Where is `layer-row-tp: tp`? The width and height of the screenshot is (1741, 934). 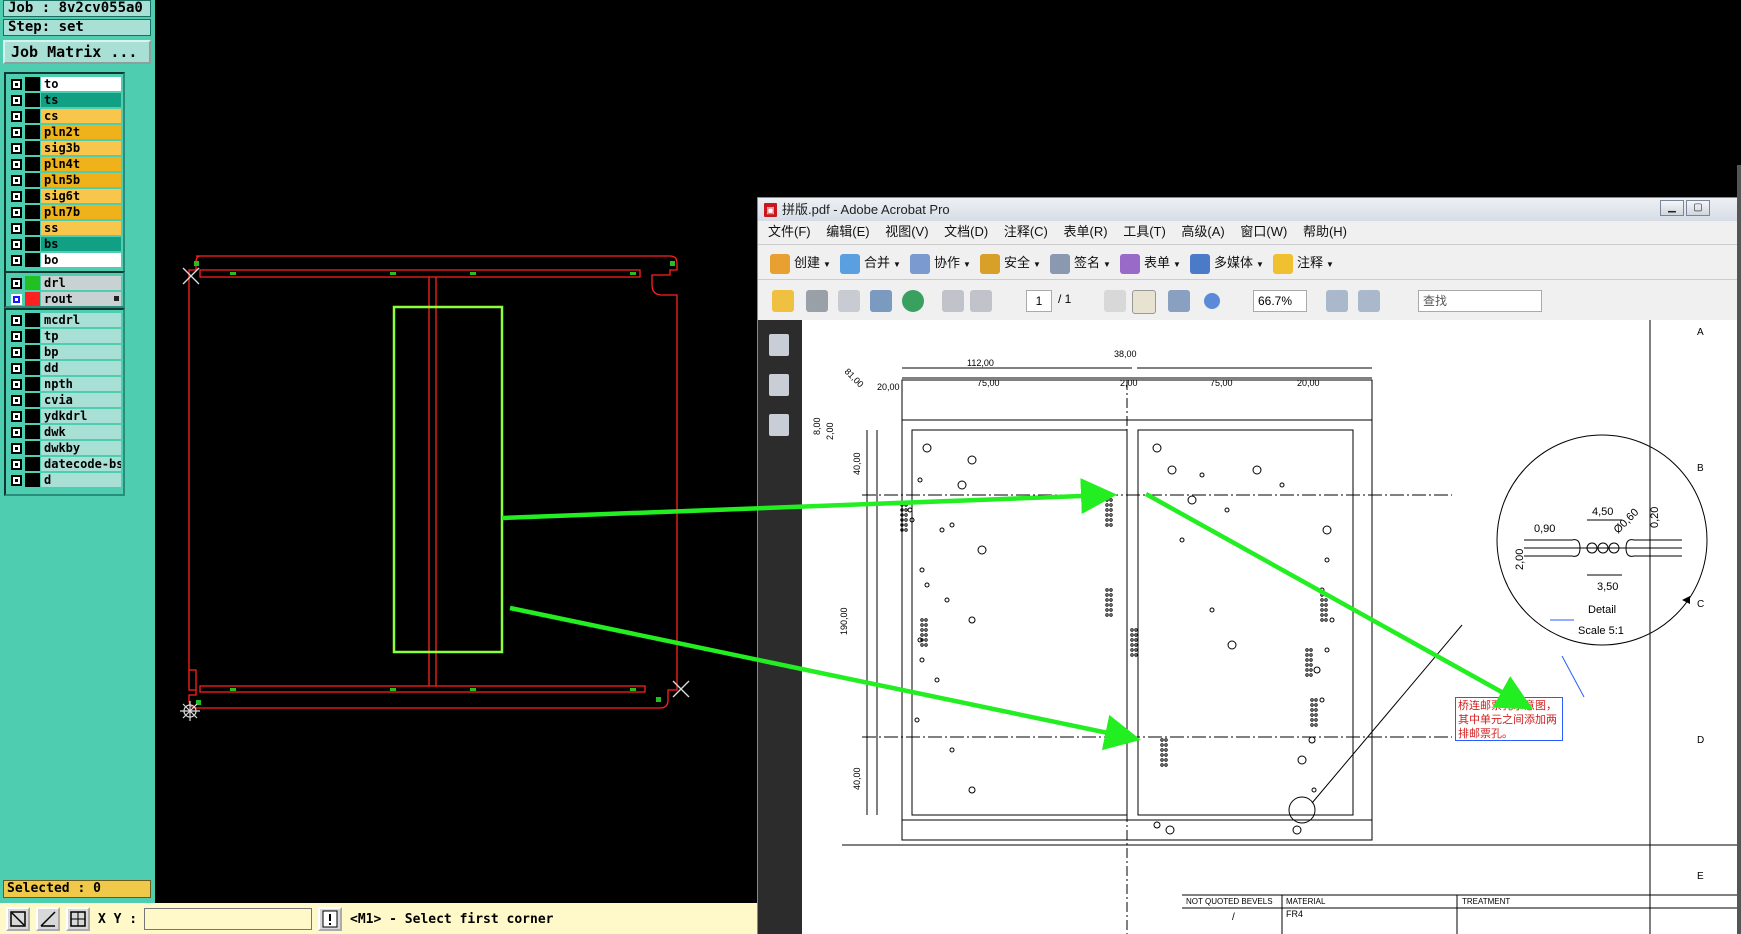 layer-row-tp: tp is located at coordinates (64, 336).